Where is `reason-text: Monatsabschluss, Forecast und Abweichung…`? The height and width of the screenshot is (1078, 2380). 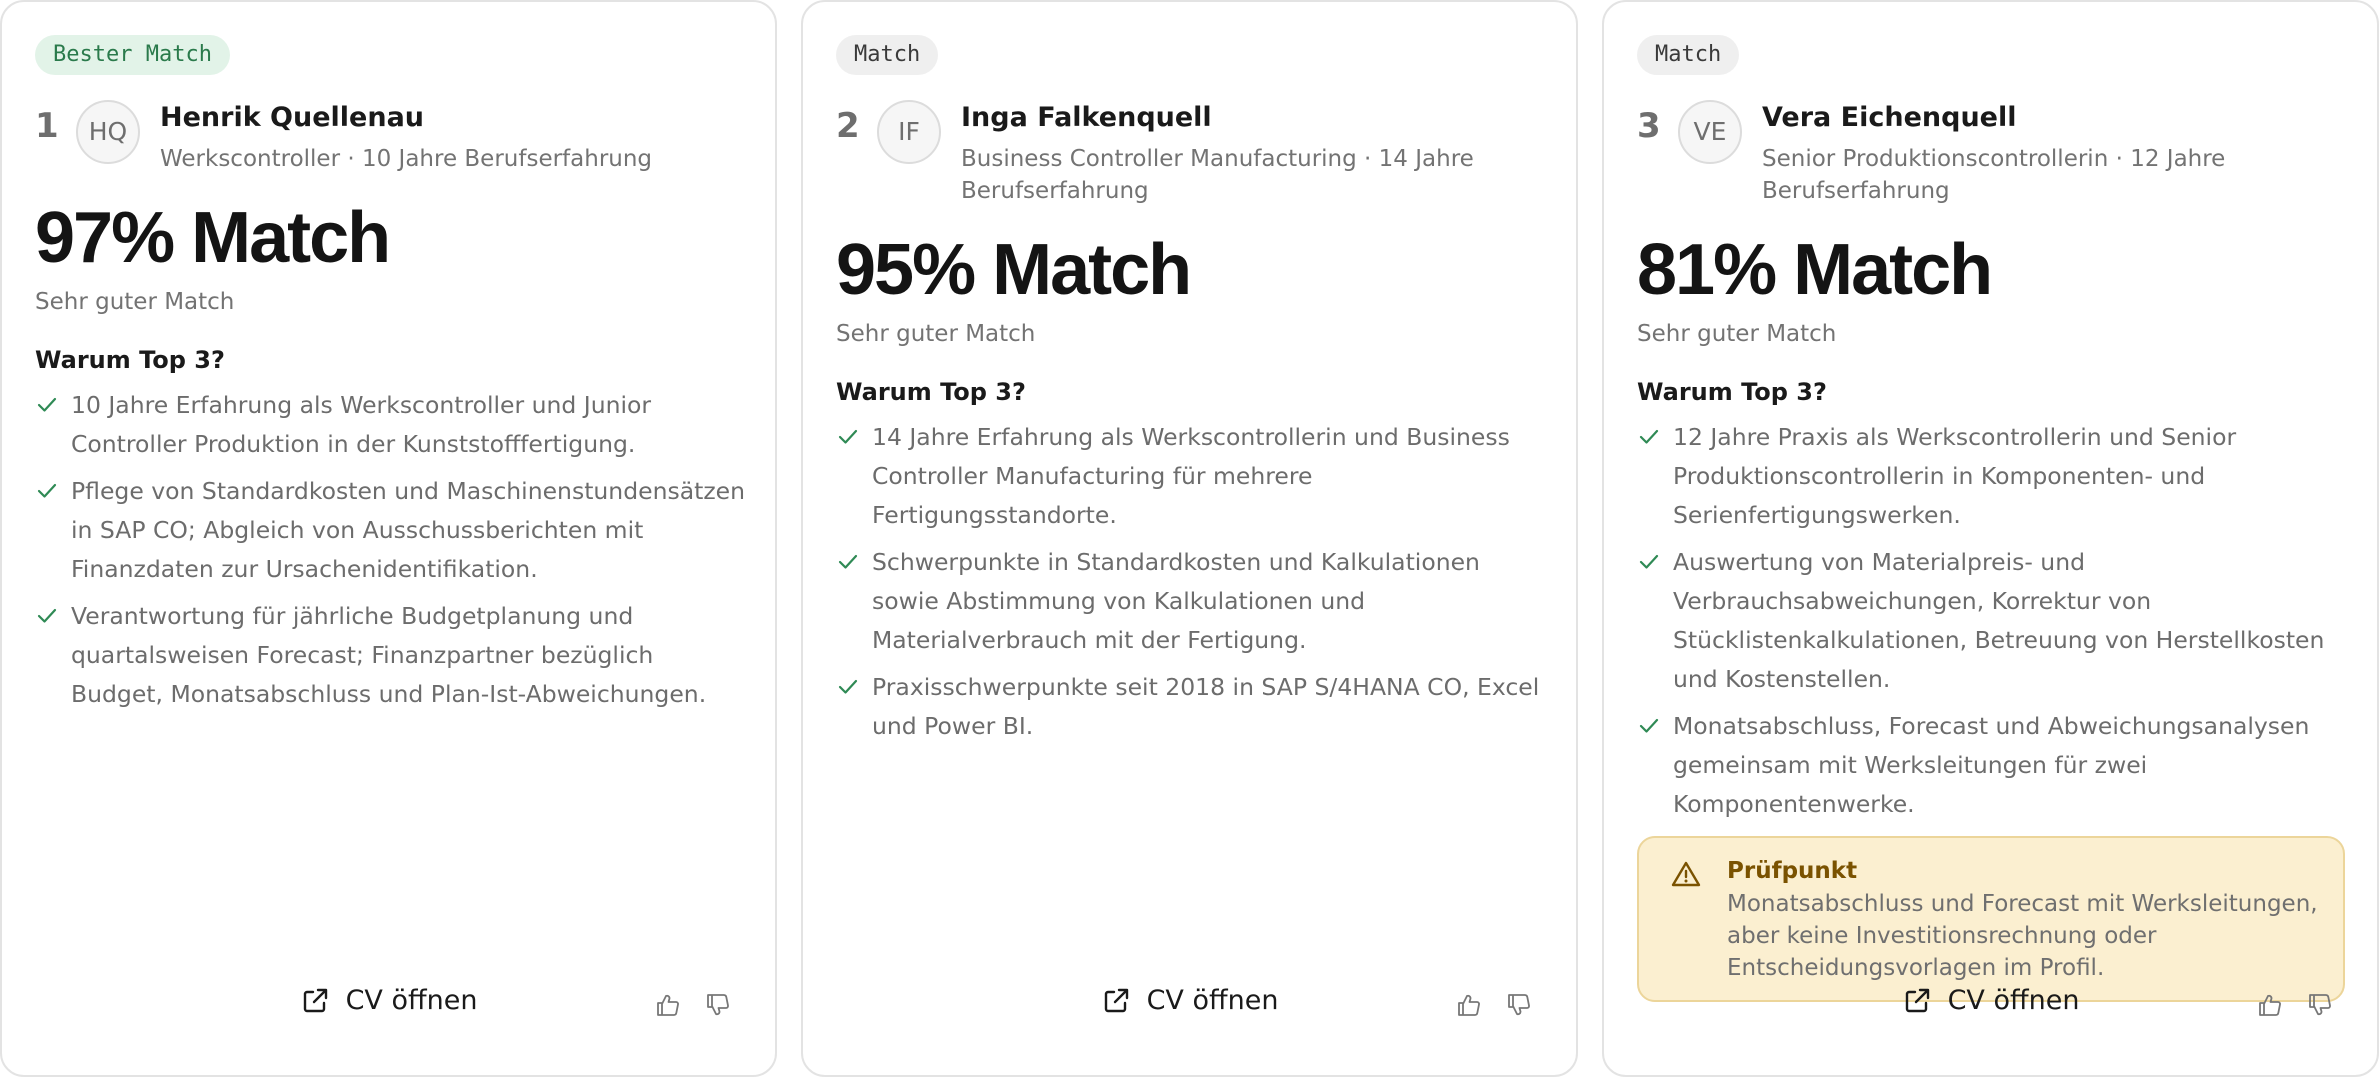
reason-text: Monatsabschluss, Forecast und Abweichung… is located at coordinates (1991, 765).